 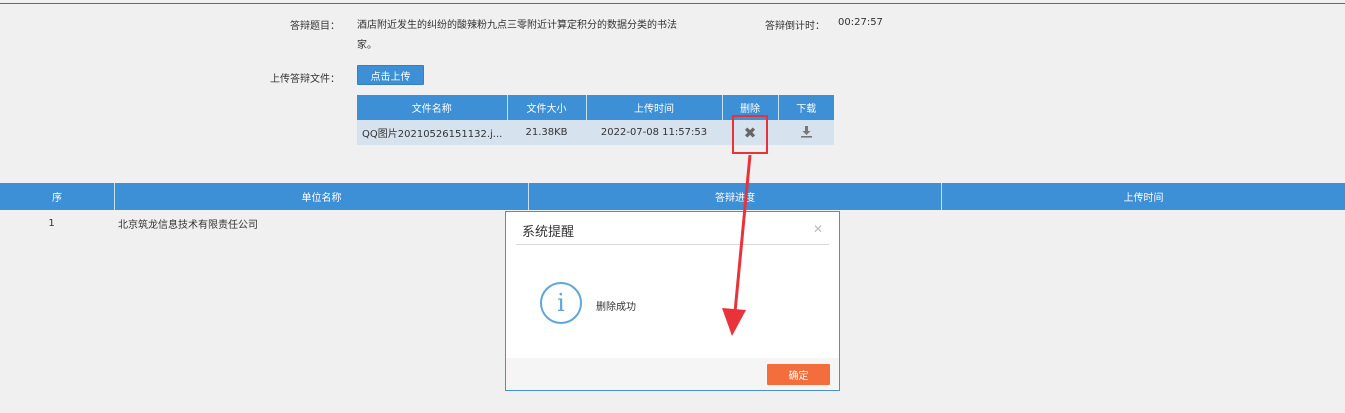 What do you see at coordinates (322, 196) in the screenshot?
I see `col-unit-name: 单位名称` at bounding box center [322, 196].